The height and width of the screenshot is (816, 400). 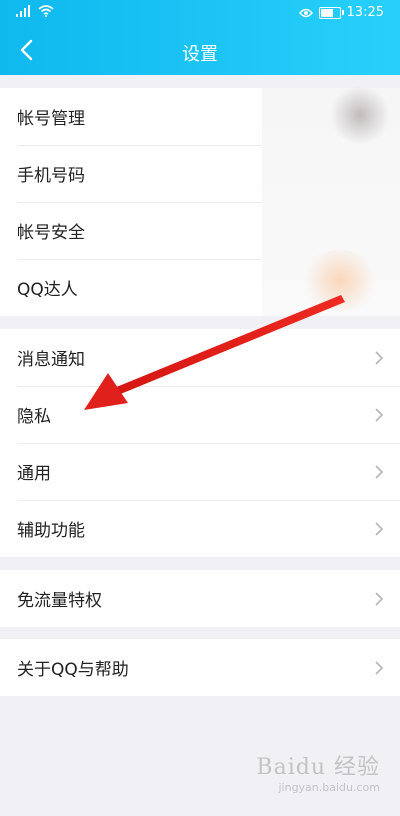 I want to click on status-right: 13:25, so click(x=341, y=12).